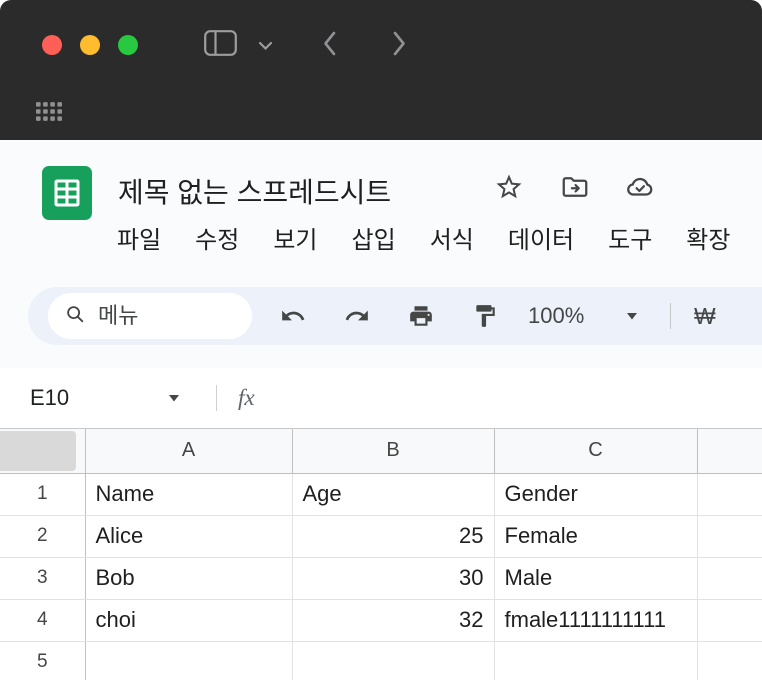  What do you see at coordinates (163, 316) in the screenshot?
I see `search-input` at bounding box center [163, 316].